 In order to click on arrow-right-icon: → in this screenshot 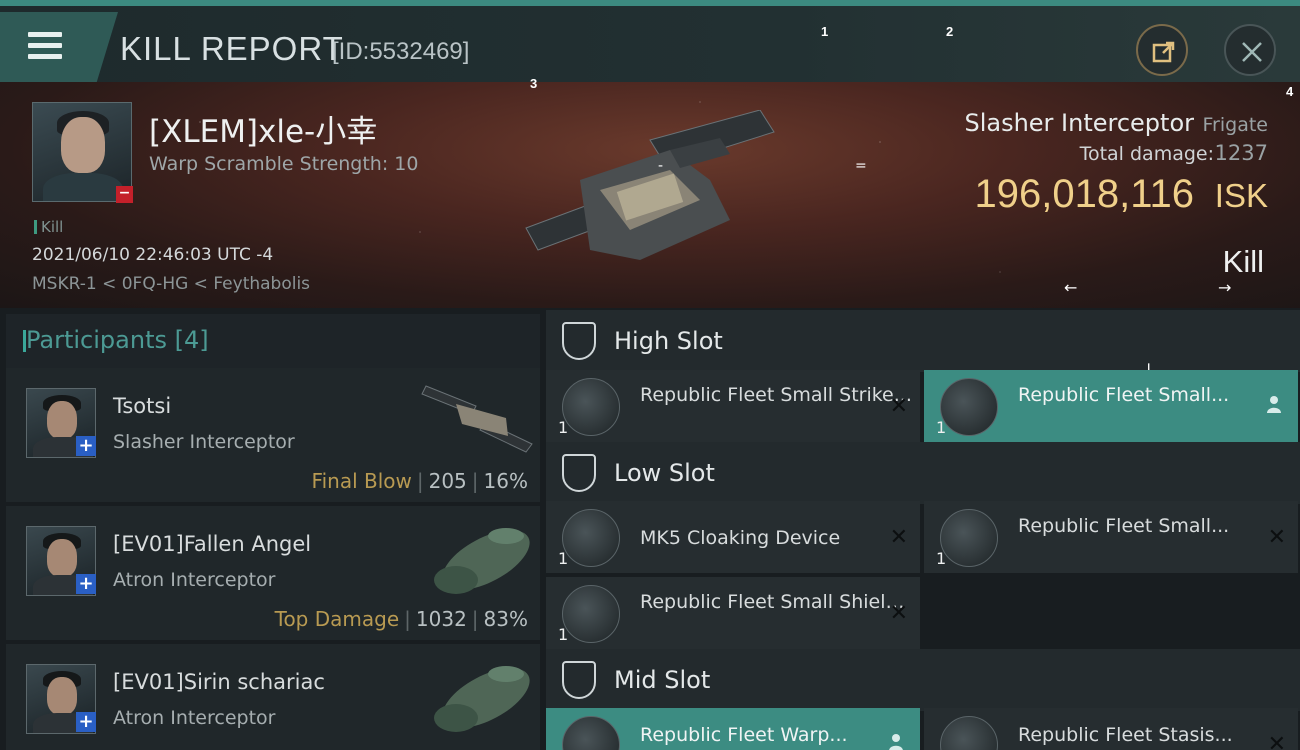, I will do `click(1224, 287)`.